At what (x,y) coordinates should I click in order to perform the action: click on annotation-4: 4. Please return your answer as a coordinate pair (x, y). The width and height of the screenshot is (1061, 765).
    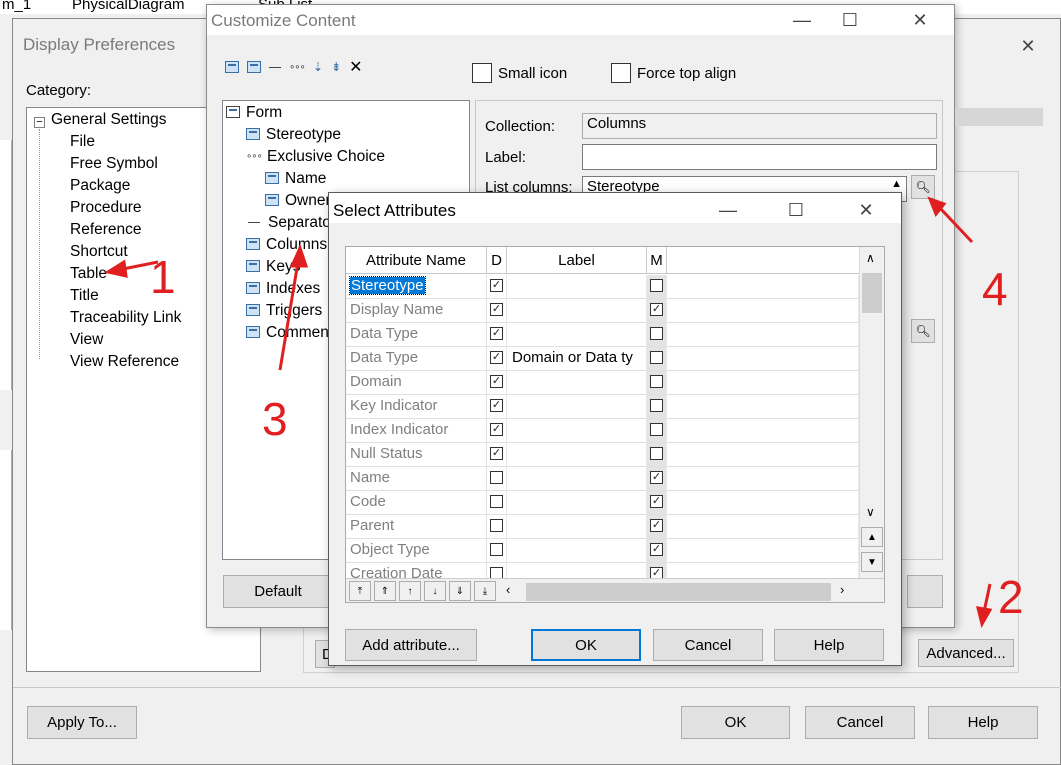
    Looking at the image, I should click on (995, 289).